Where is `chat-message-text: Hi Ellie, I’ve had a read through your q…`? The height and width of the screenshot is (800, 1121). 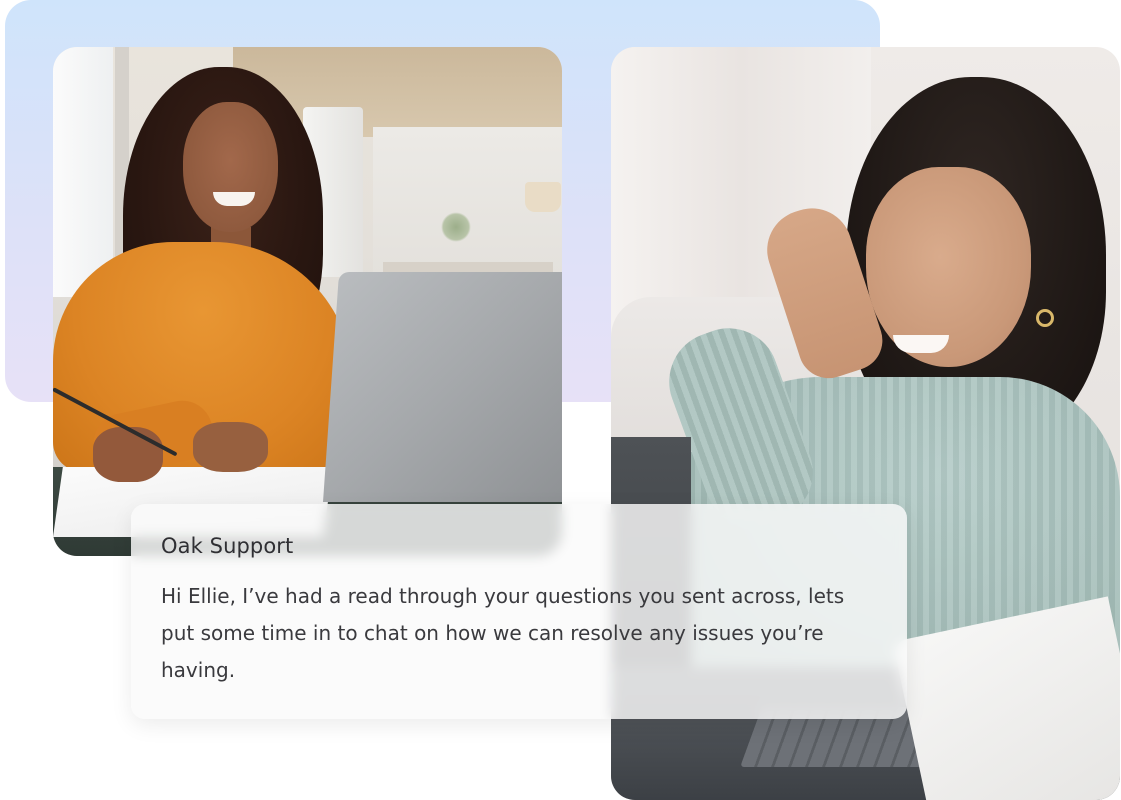 chat-message-text: Hi Ellie, I’ve had a read through your q… is located at coordinates (503, 633).